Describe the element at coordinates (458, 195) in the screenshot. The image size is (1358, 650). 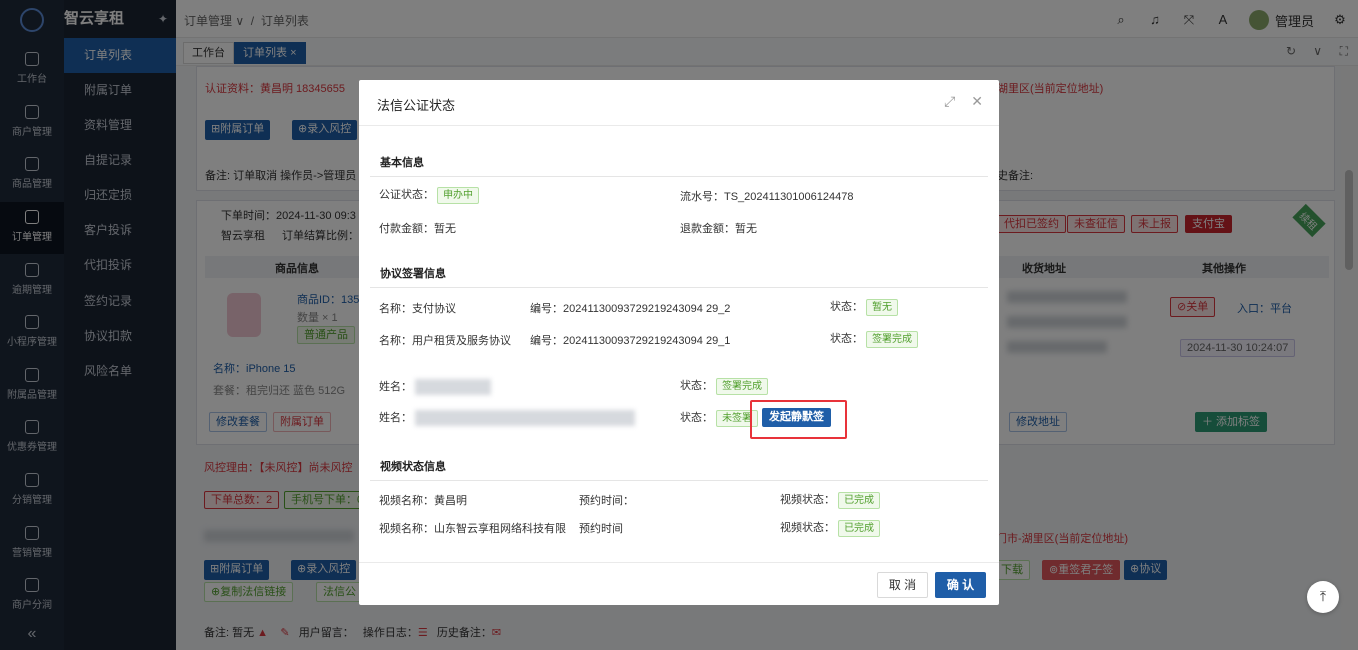
I see `status-badge: 申办中` at that location.